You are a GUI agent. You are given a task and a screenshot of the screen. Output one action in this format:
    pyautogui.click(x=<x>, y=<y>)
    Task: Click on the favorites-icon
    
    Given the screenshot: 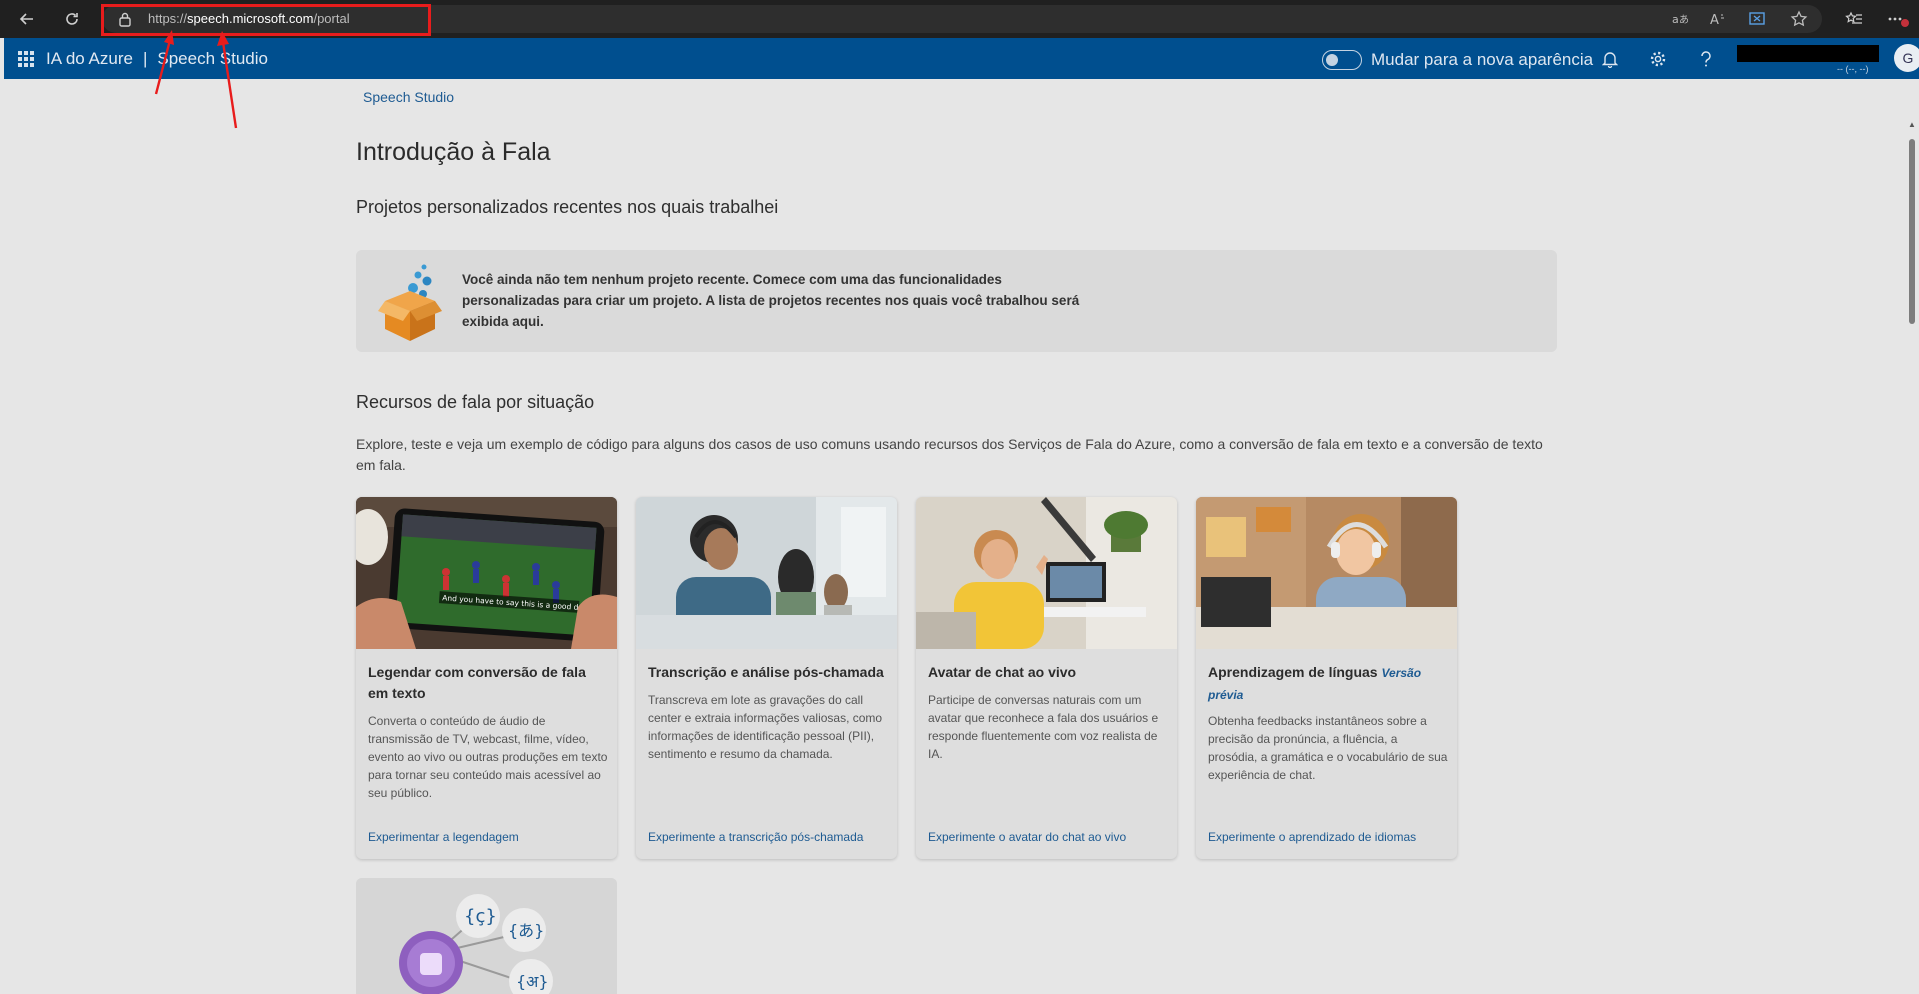 What is the action you would take?
    pyautogui.click(x=1854, y=19)
    